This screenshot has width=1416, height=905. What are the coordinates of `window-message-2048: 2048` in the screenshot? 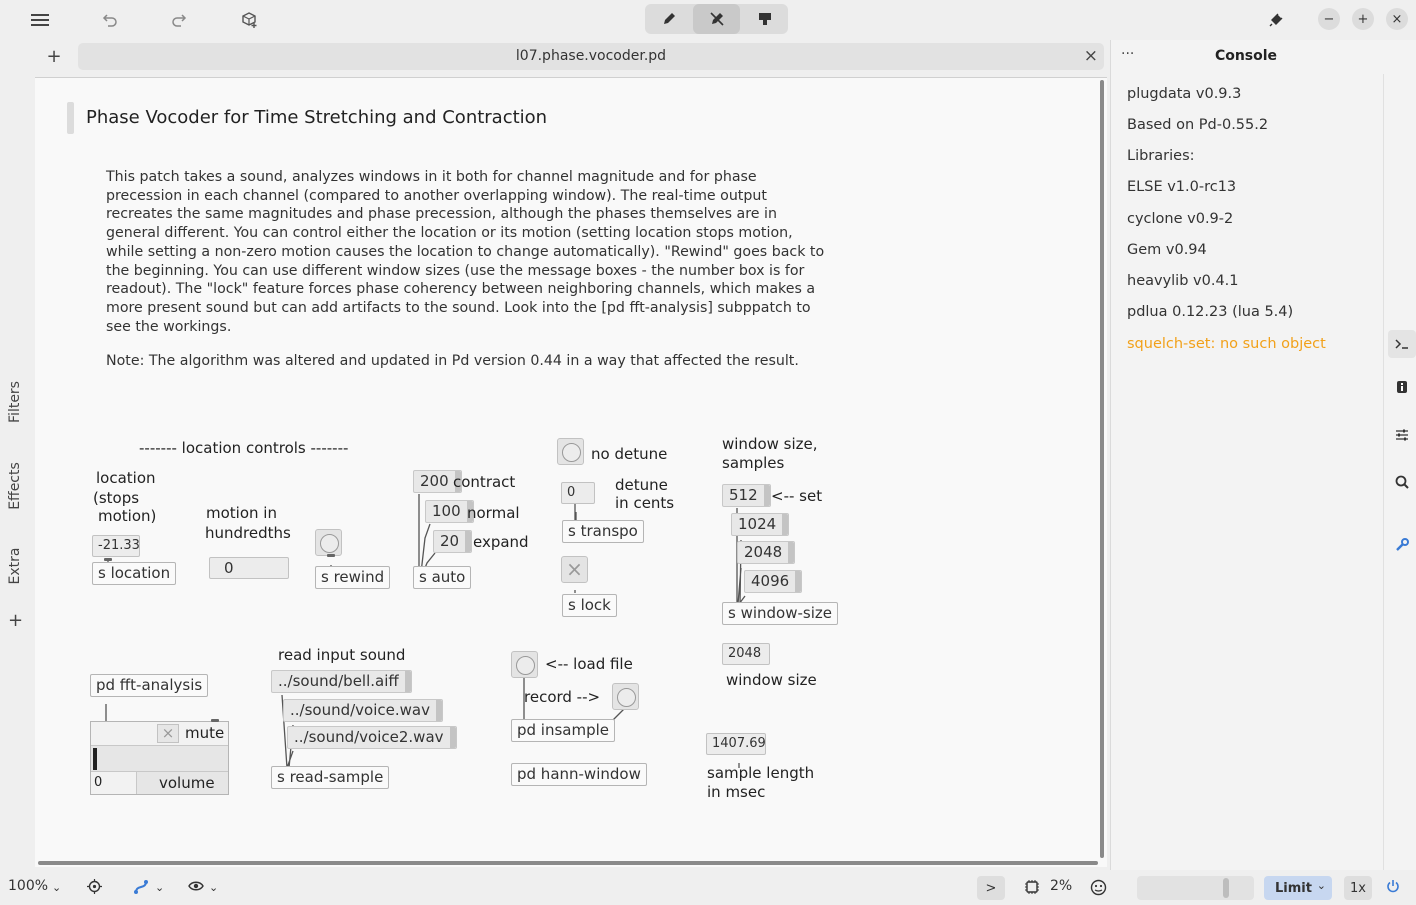 It's located at (766, 552).